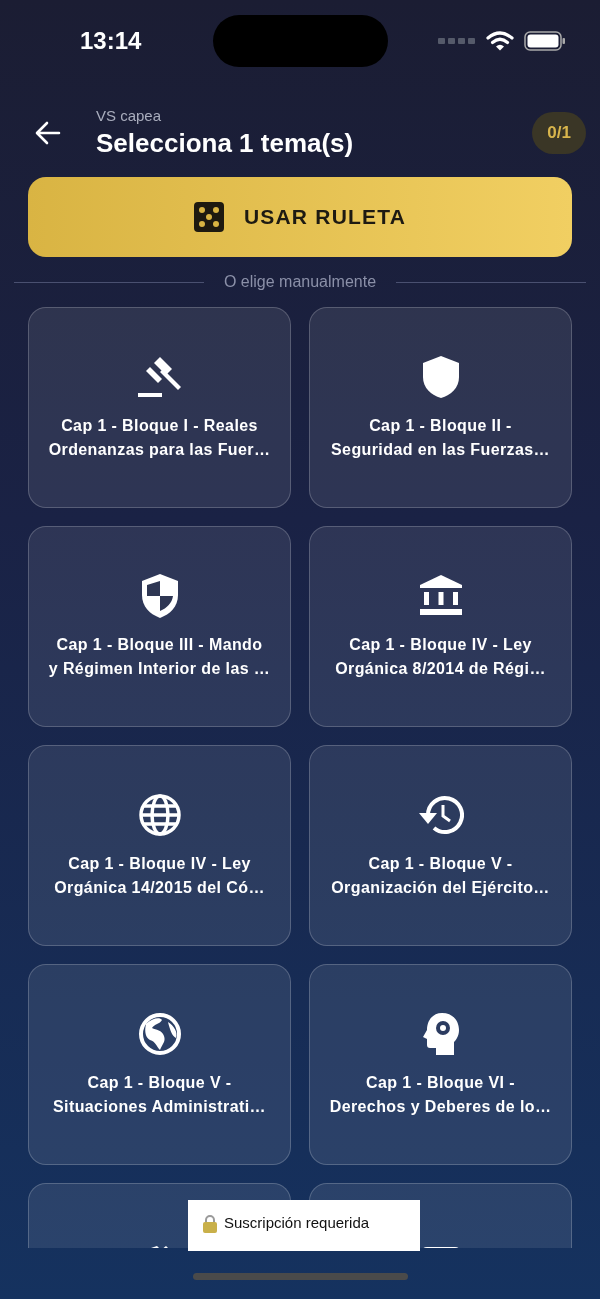  Describe the element at coordinates (300, 282) in the screenshot. I see `divider-label: O elige manualmente` at that location.